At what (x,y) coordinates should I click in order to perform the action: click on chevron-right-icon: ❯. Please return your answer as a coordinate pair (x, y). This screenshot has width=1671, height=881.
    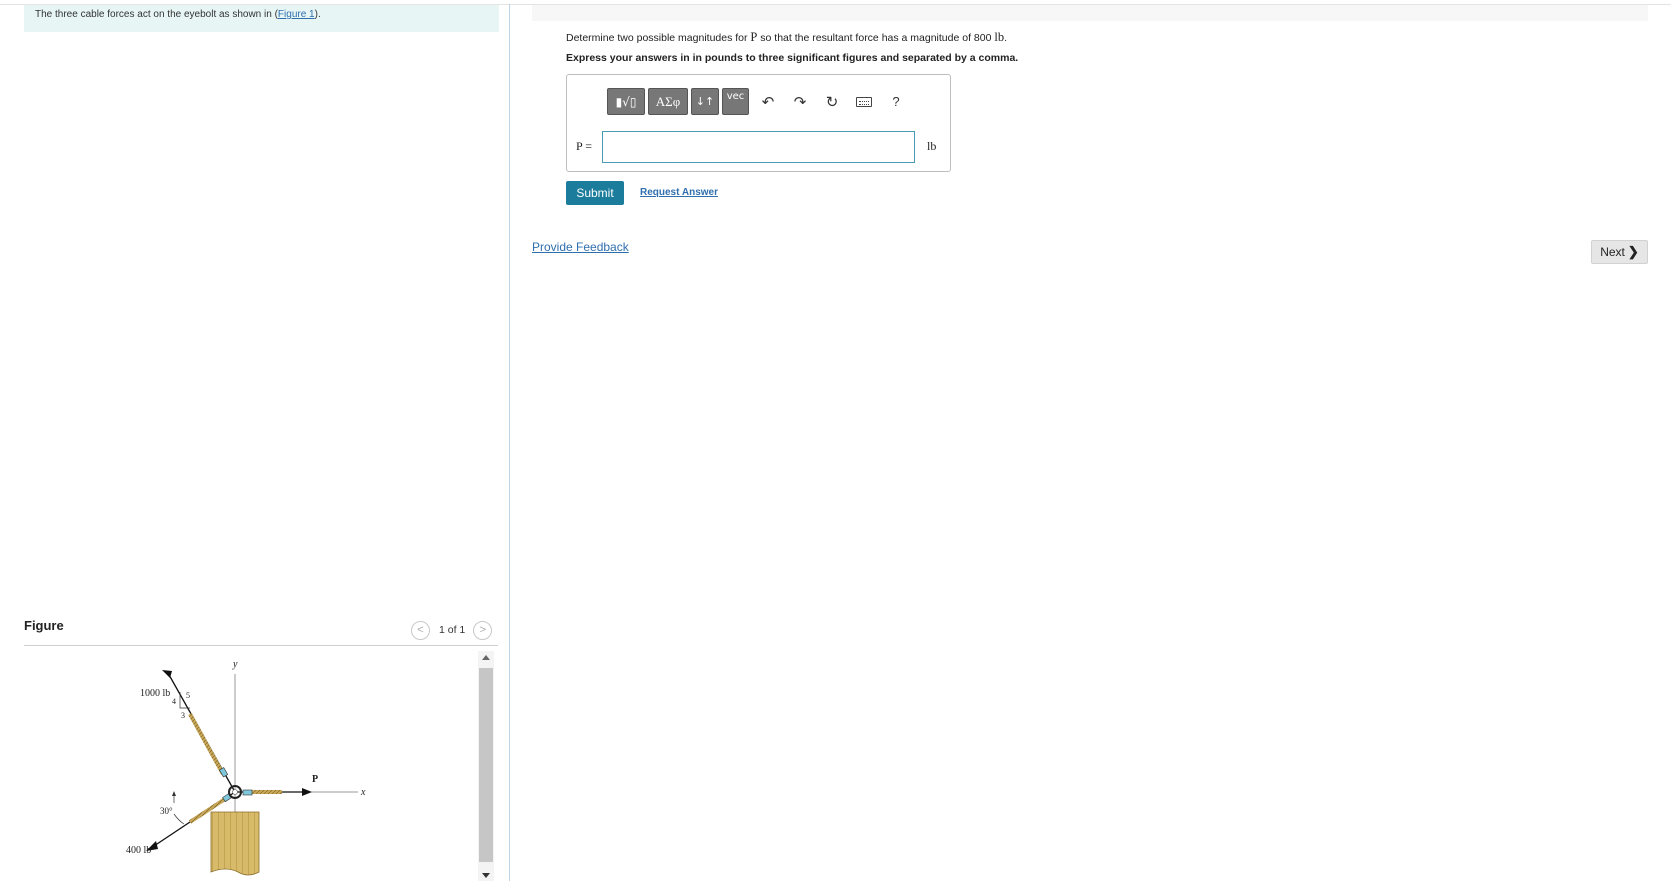
    Looking at the image, I should click on (1633, 251).